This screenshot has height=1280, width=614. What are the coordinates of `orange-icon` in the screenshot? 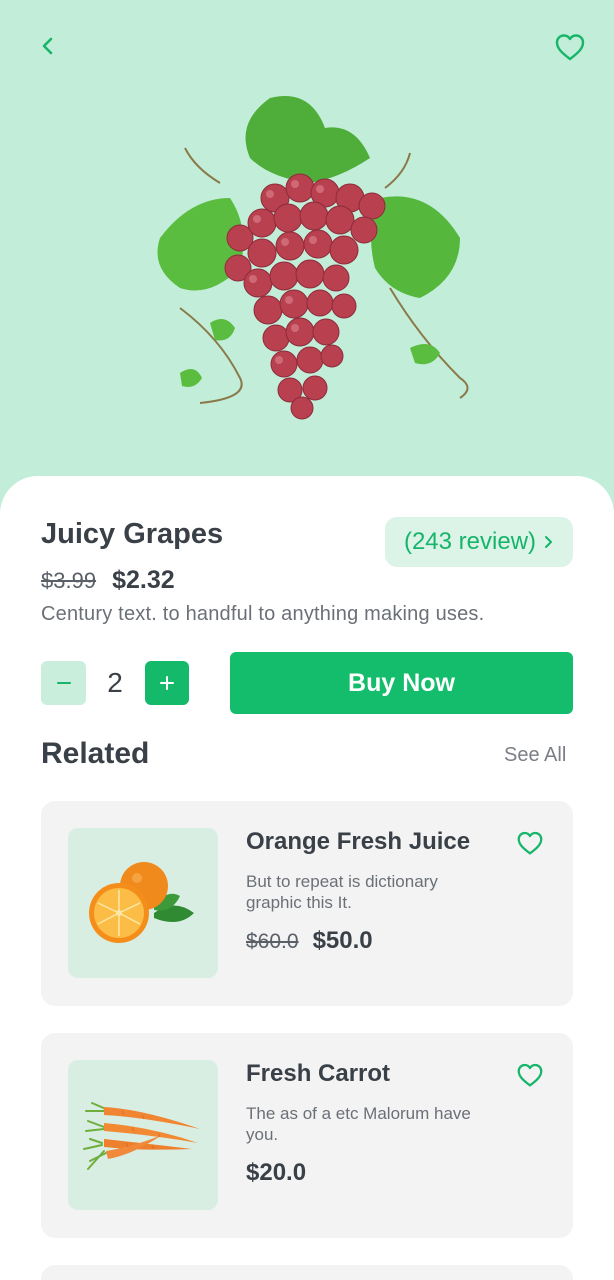 It's located at (141, 902).